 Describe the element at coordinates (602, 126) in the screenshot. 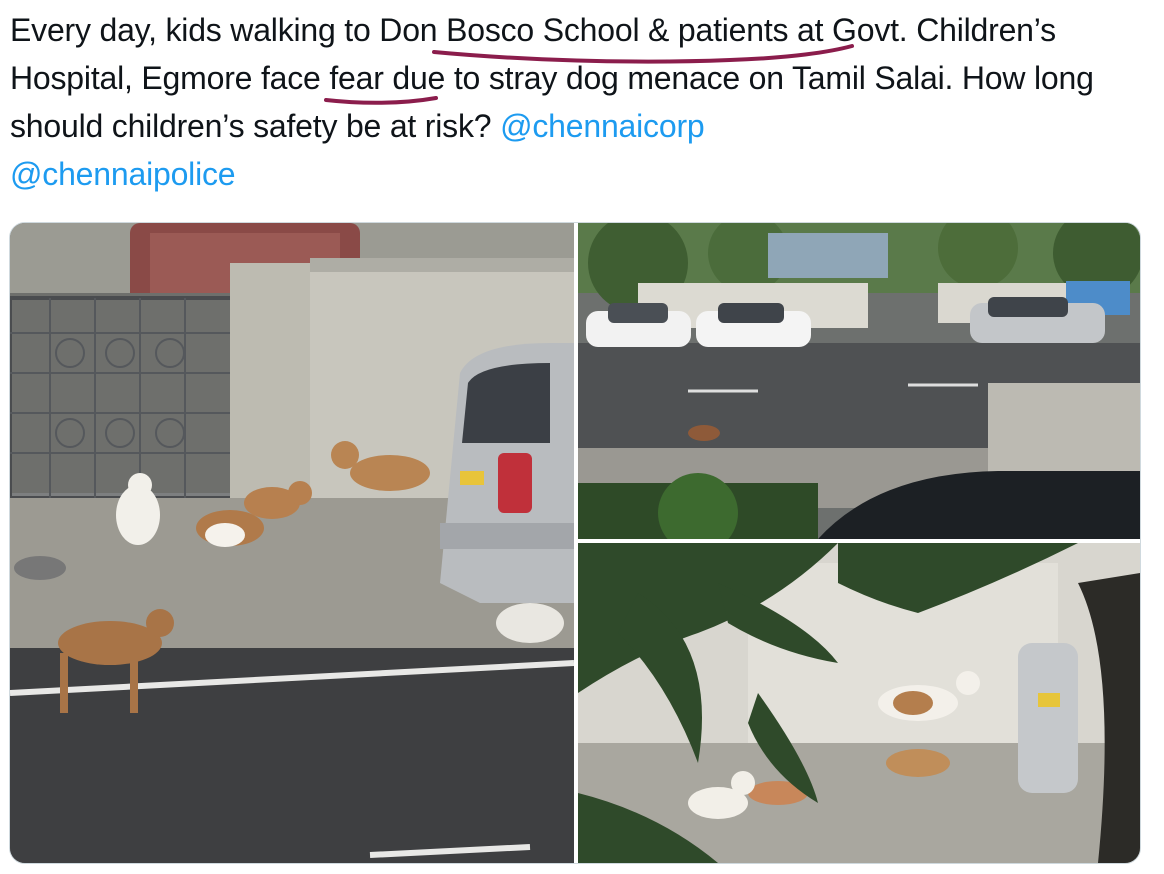

I see `mention-chennaicorp: @chennaicorp` at that location.